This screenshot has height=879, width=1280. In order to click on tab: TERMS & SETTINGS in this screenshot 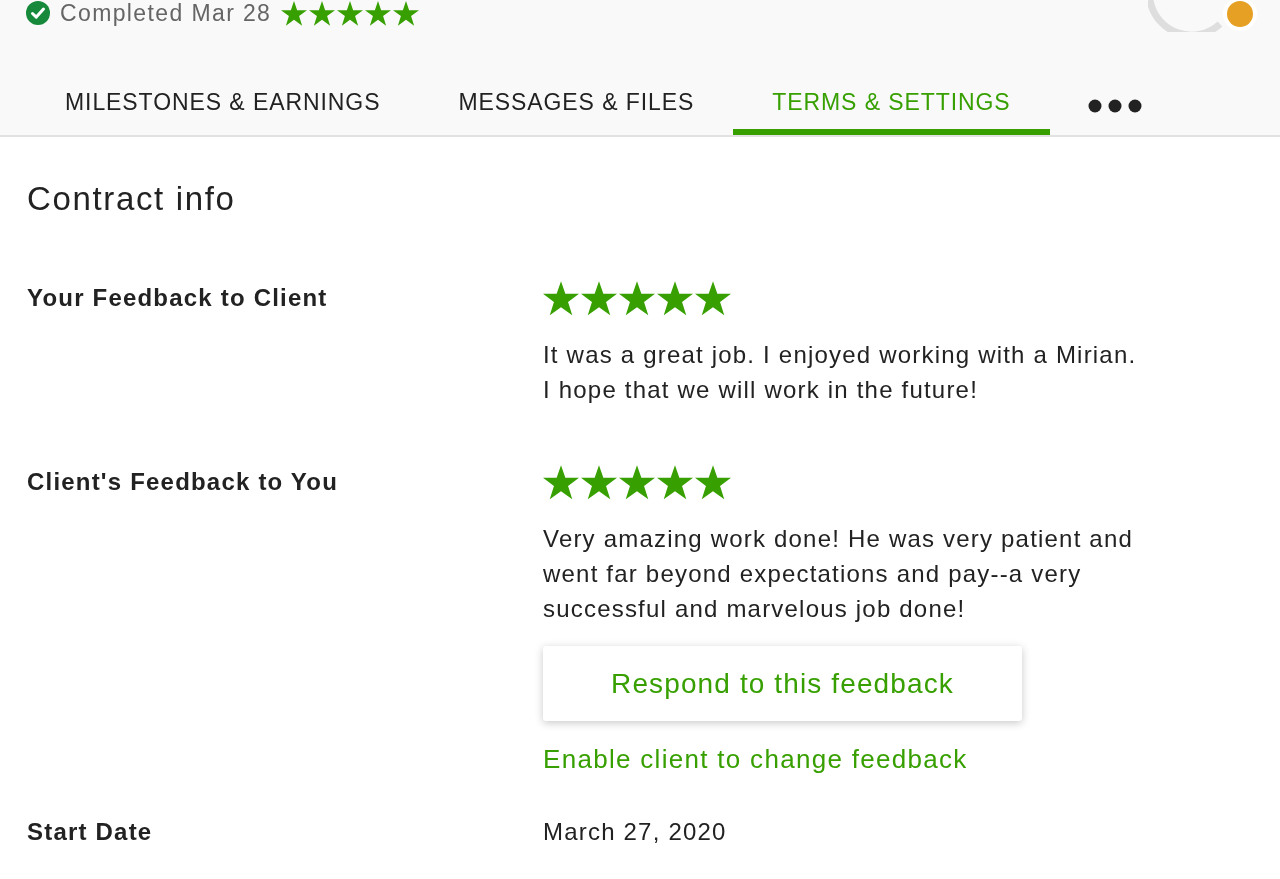, I will do `click(891, 84)`.